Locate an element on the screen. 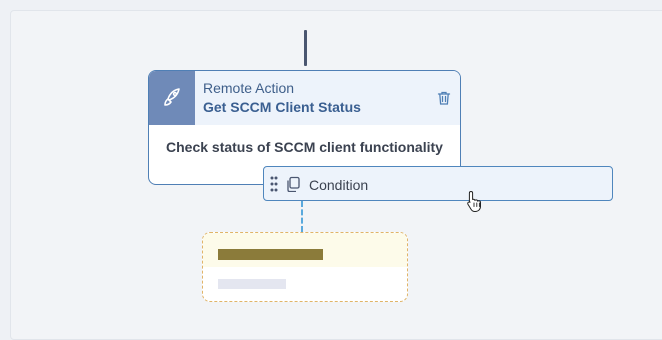 Image resolution: width=662 pixels, height=340 pixels. condition-label: Condition is located at coordinates (339, 185).